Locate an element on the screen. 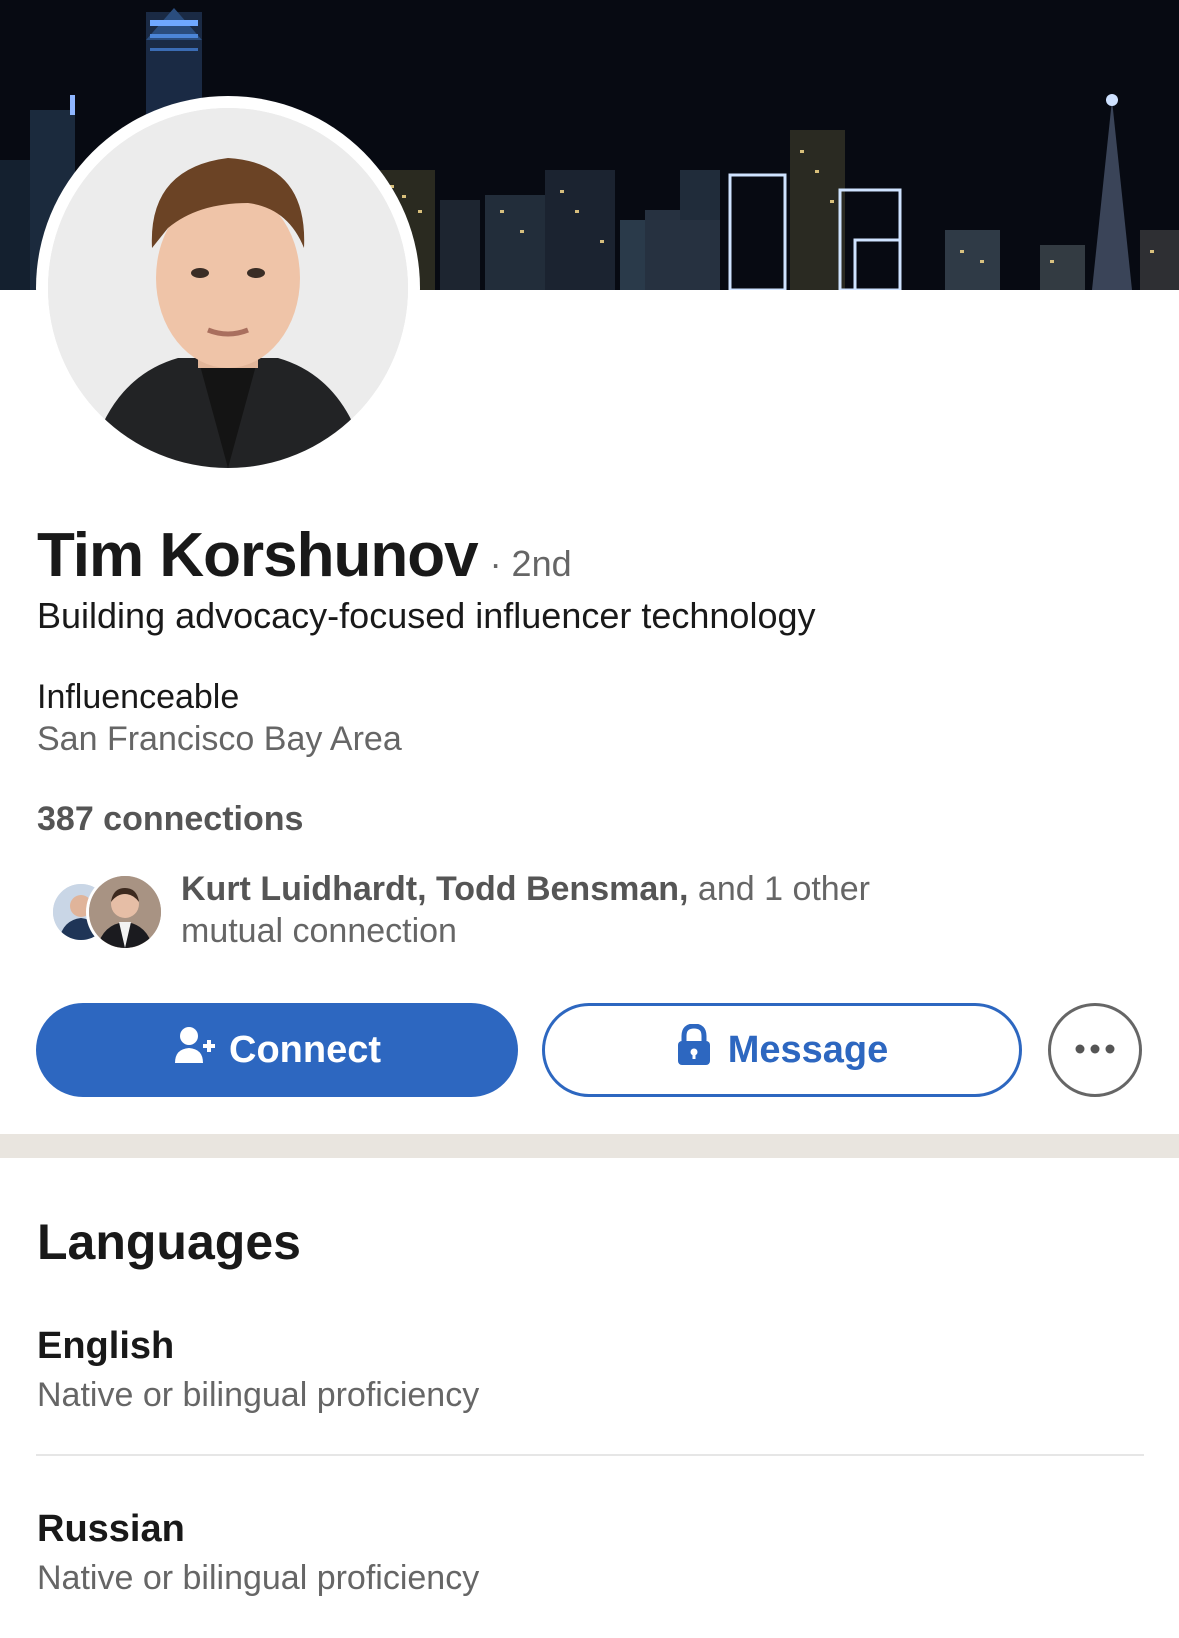 The width and height of the screenshot is (1179, 1638). profile-photo is located at coordinates (228, 288).